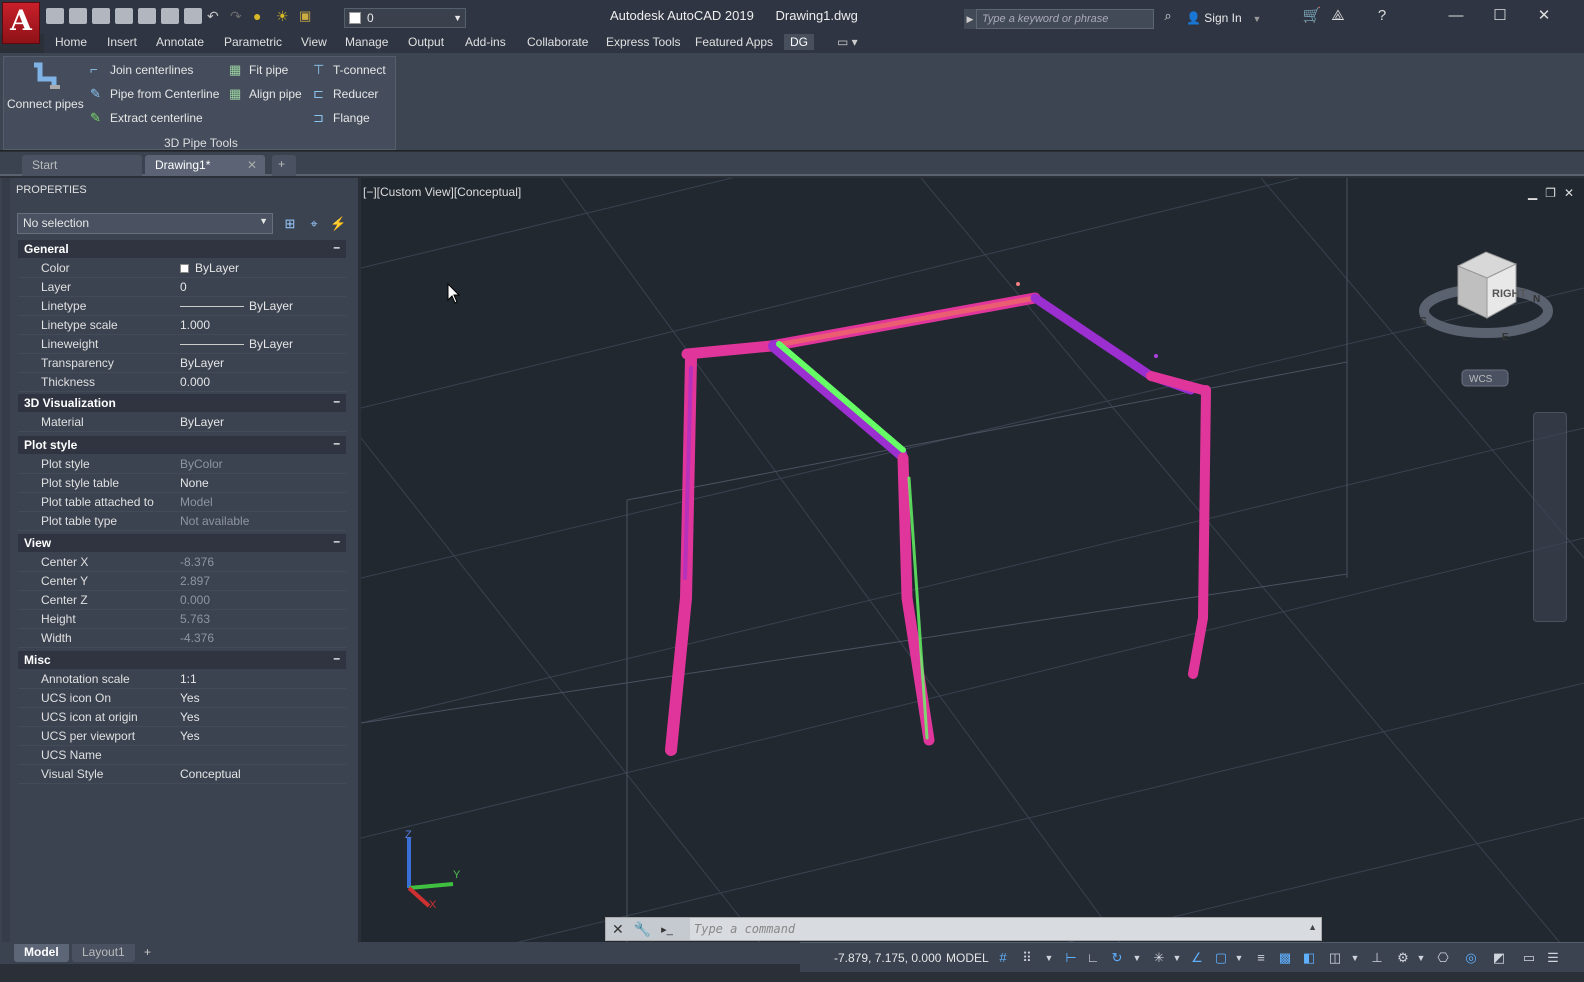 The image size is (1584, 982). I want to click on tab-express-tools: Express Tools, so click(643, 42).